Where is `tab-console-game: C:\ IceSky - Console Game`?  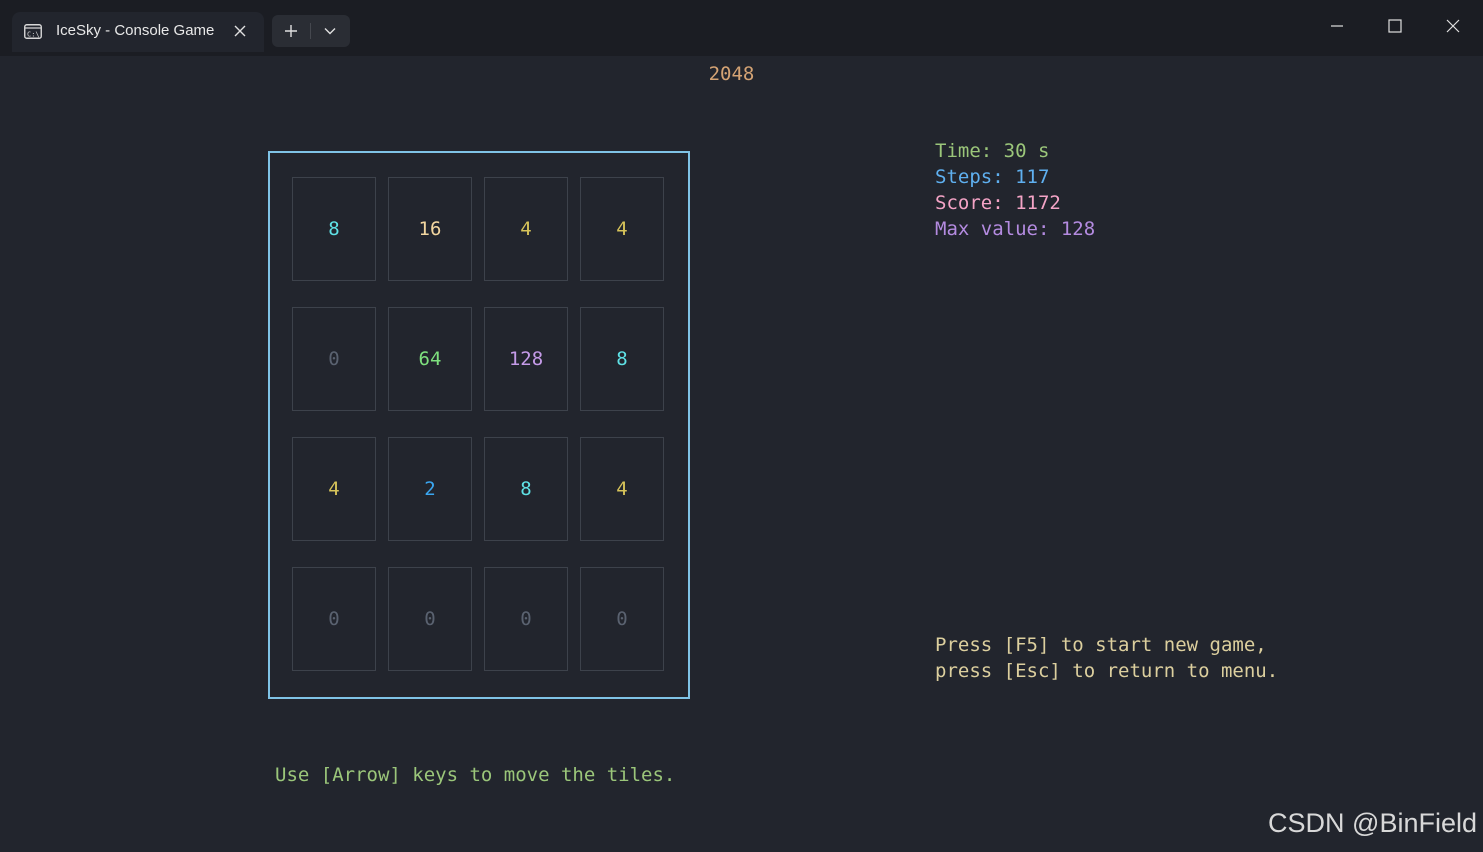 tab-console-game: C:\ IceSky - Console Game is located at coordinates (138, 32).